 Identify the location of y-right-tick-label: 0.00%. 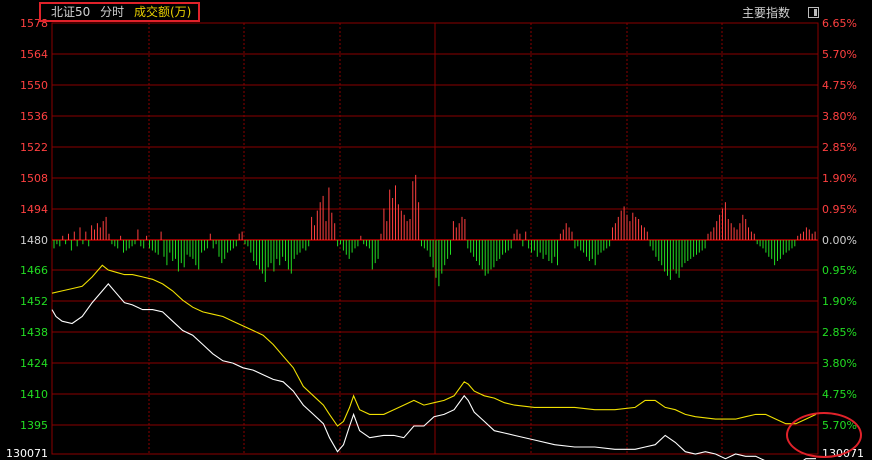
(839, 240).